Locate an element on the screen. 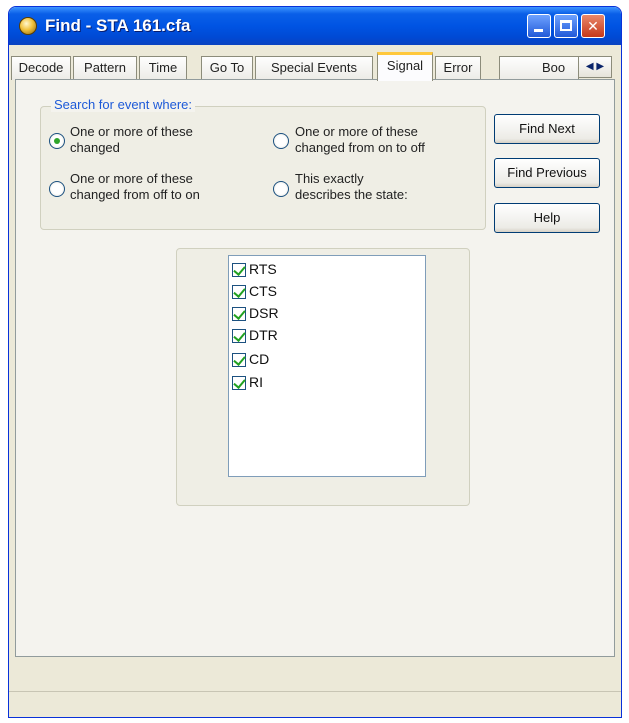  ri-label: RI is located at coordinates (256, 382).